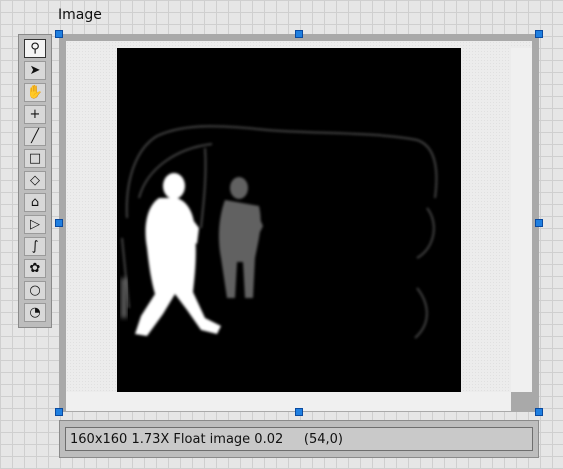 This screenshot has height=469, width=563. I want to click on polyline-tool-icon: ⌂, so click(35, 202).